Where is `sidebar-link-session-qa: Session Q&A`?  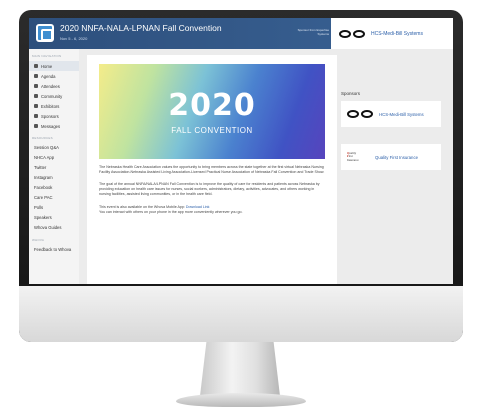 sidebar-link-session-qa: Session Q&A is located at coordinates (54, 148).